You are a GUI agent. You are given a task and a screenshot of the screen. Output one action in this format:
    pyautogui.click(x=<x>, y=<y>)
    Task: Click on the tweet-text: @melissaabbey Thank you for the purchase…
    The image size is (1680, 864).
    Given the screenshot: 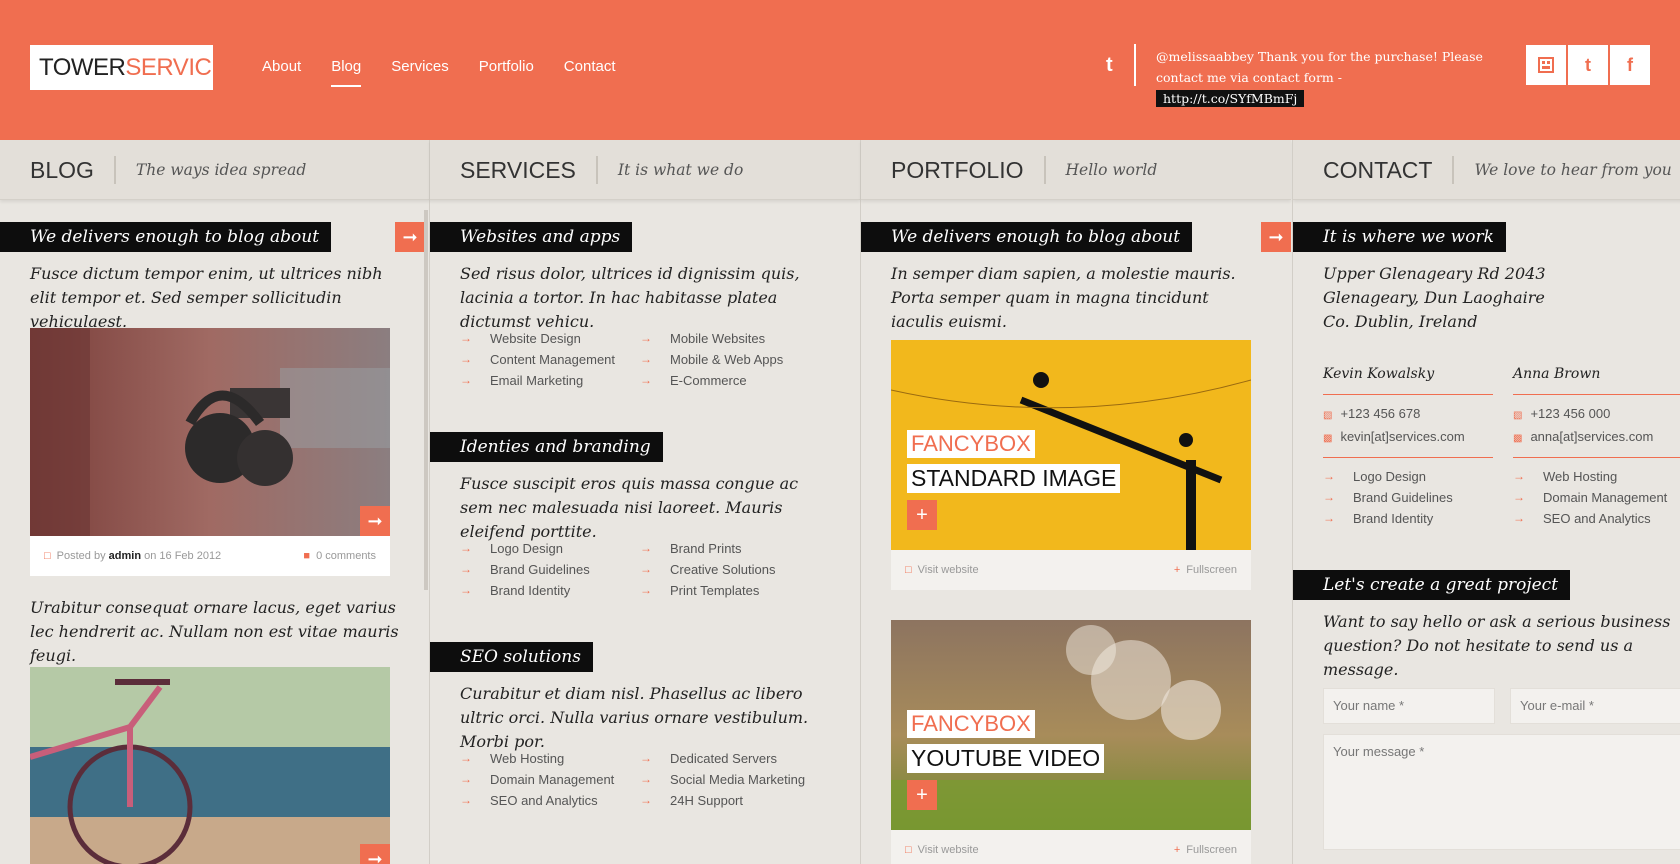 What is the action you would take?
    pyautogui.click(x=1319, y=67)
    